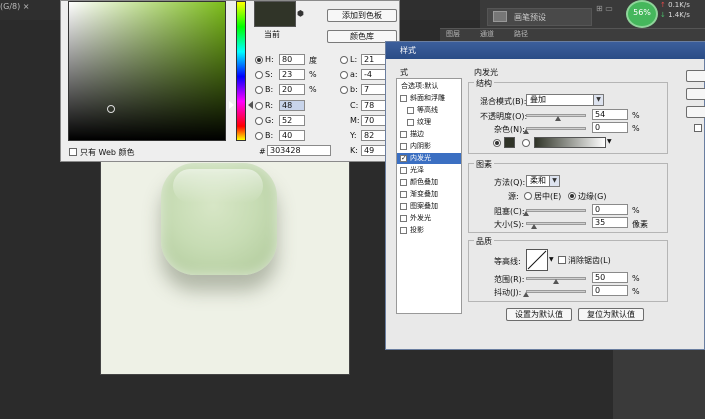  Describe the element at coordinates (679, 5) in the screenshot. I see `upload-speed: 0.1K/s` at that location.